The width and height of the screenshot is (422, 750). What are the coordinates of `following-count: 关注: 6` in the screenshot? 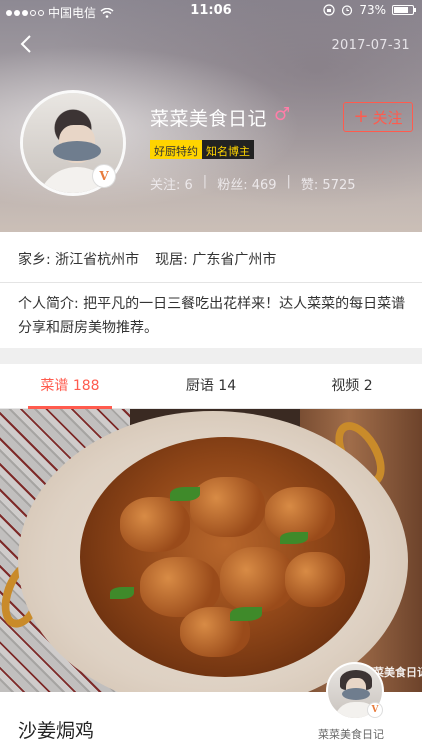 It's located at (171, 183).